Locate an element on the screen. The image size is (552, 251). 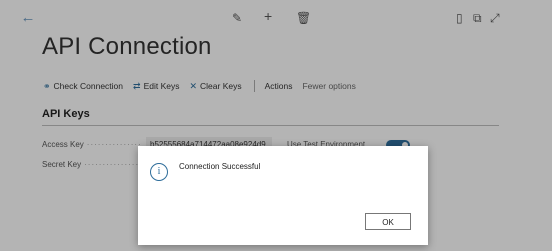
info-icon: i is located at coordinates (159, 172).